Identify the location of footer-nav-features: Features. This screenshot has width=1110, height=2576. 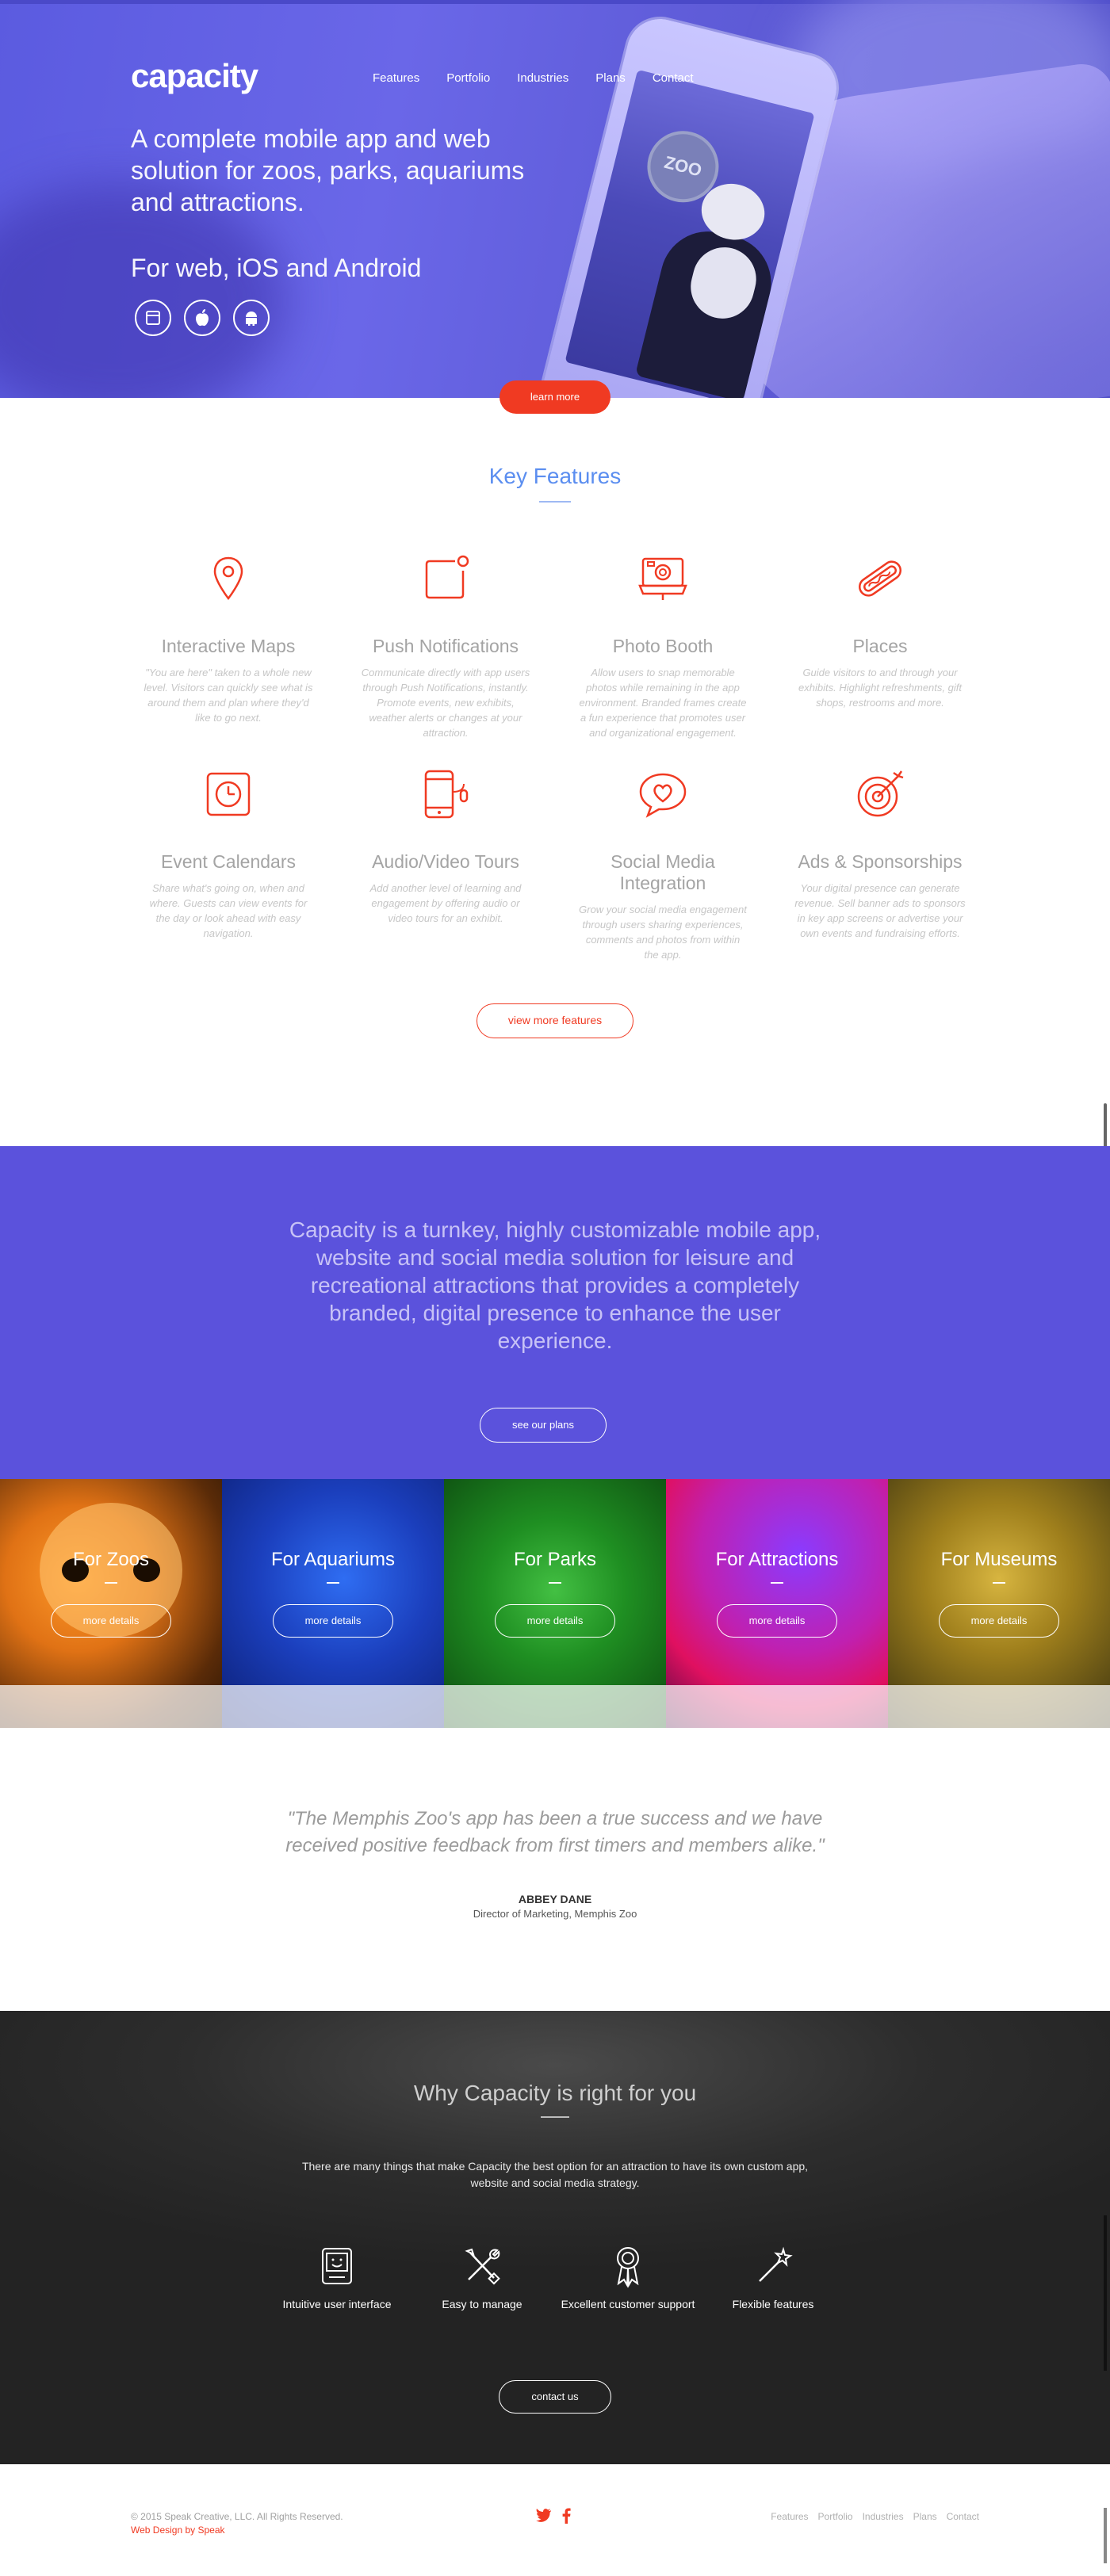
(789, 2516).